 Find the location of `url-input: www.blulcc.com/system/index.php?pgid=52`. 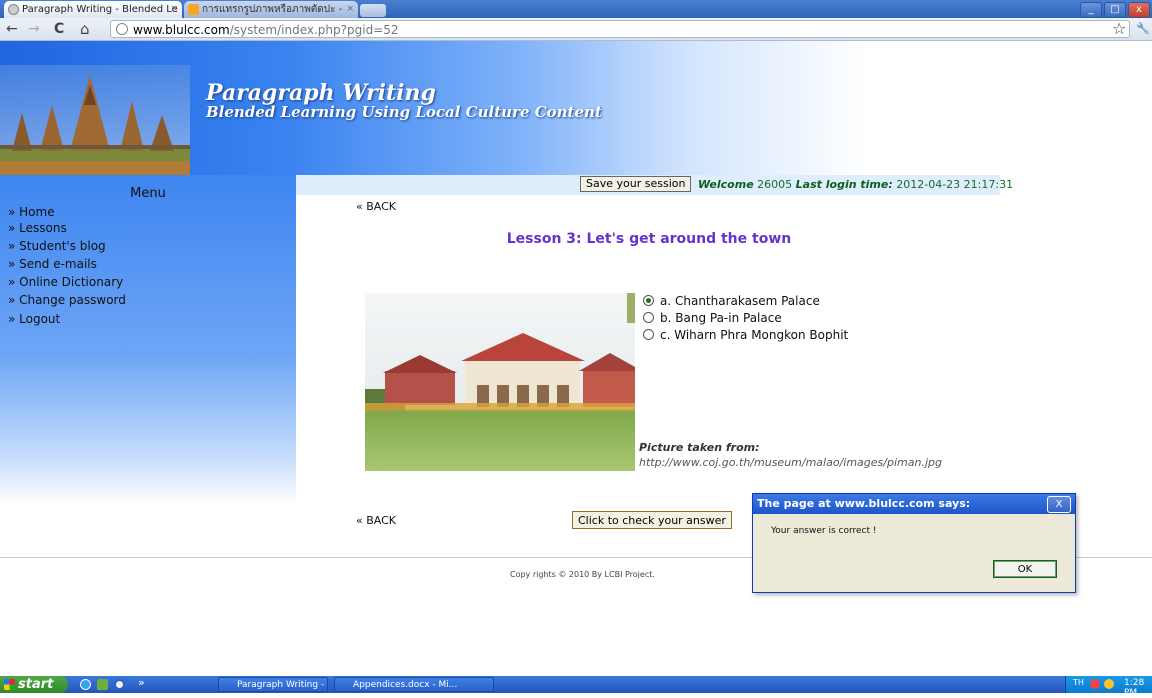

url-input: www.blulcc.com/system/index.php?pgid=52 is located at coordinates (620, 29).